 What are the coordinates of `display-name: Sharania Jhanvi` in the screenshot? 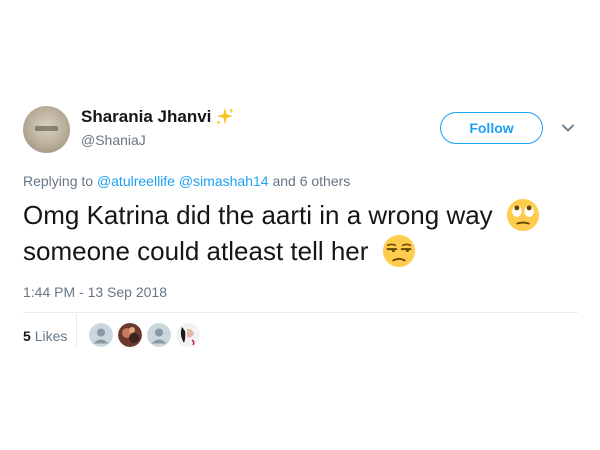 It's located at (146, 117).